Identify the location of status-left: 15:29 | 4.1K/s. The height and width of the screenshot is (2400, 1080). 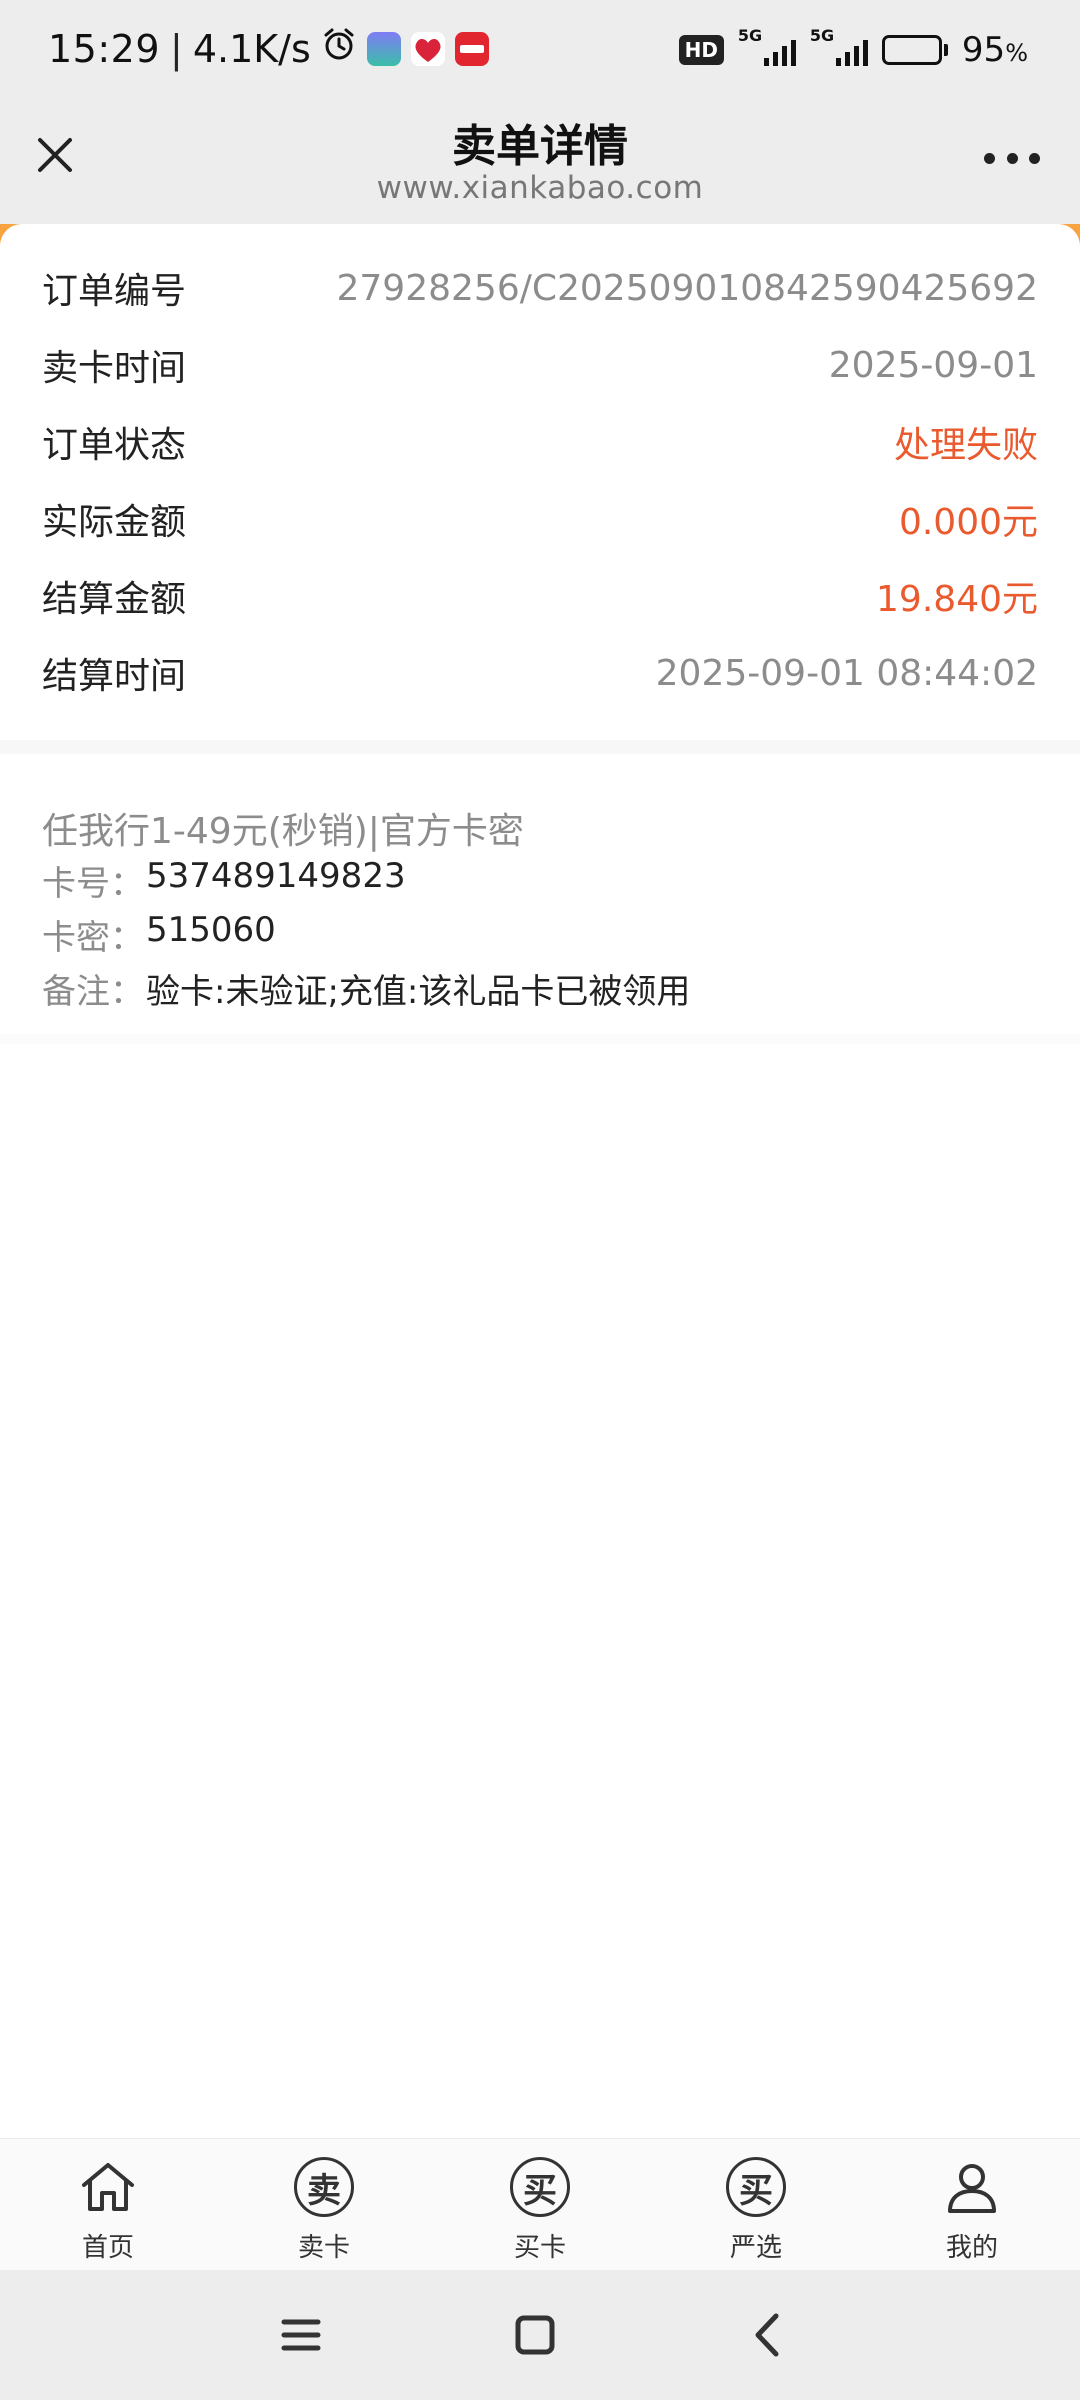
(268, 48).